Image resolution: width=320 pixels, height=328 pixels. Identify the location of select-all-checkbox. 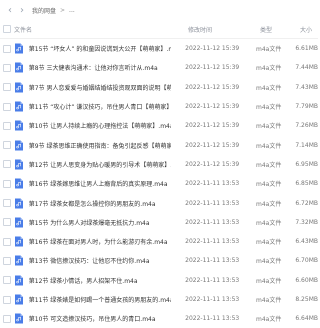
(7, 29).